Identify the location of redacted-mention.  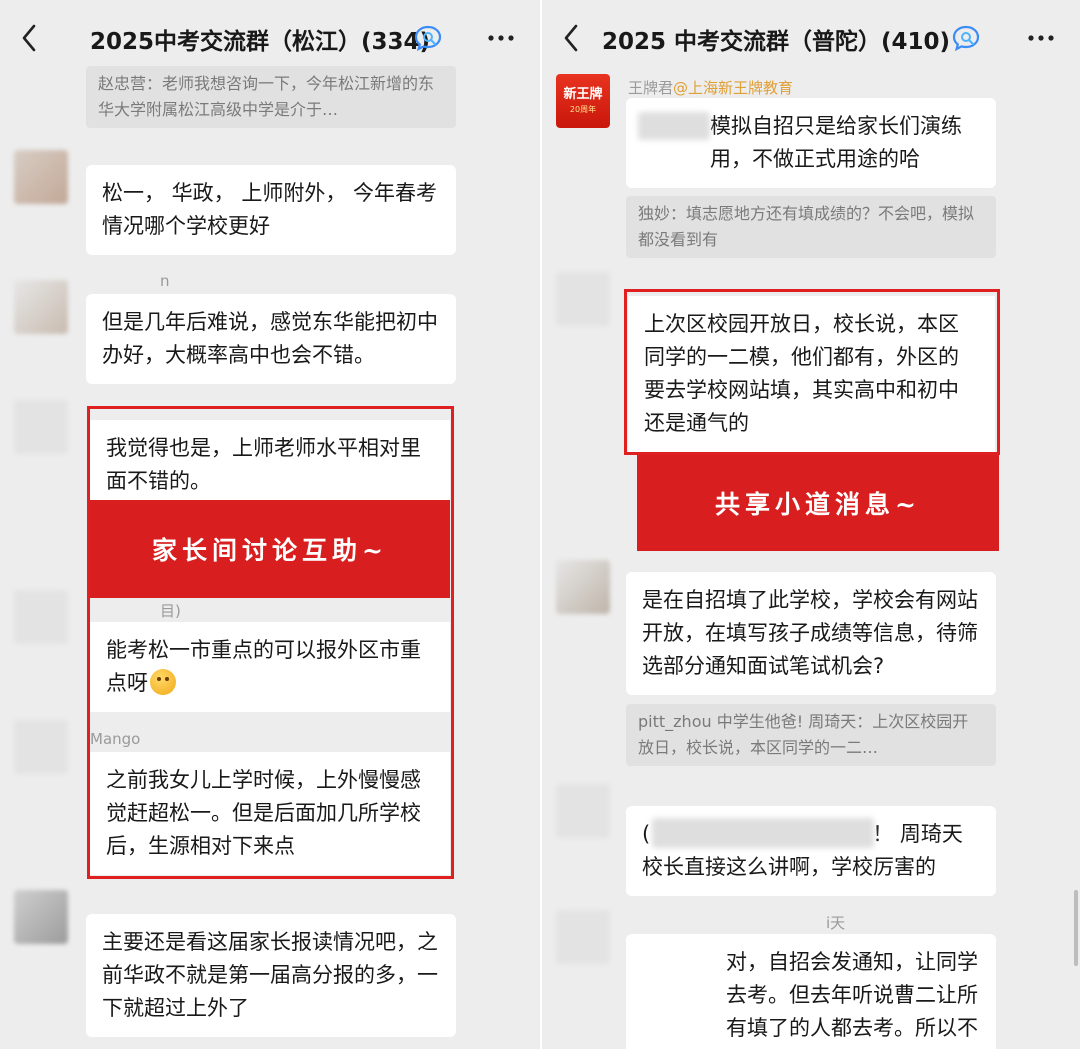
(674, 126).